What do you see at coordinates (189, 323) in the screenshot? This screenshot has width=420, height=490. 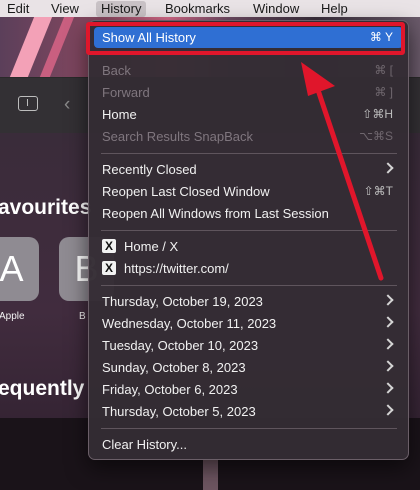 I see `menu-item-label: Wednesday, October 11, 2023` at bounding box center [189, 323].